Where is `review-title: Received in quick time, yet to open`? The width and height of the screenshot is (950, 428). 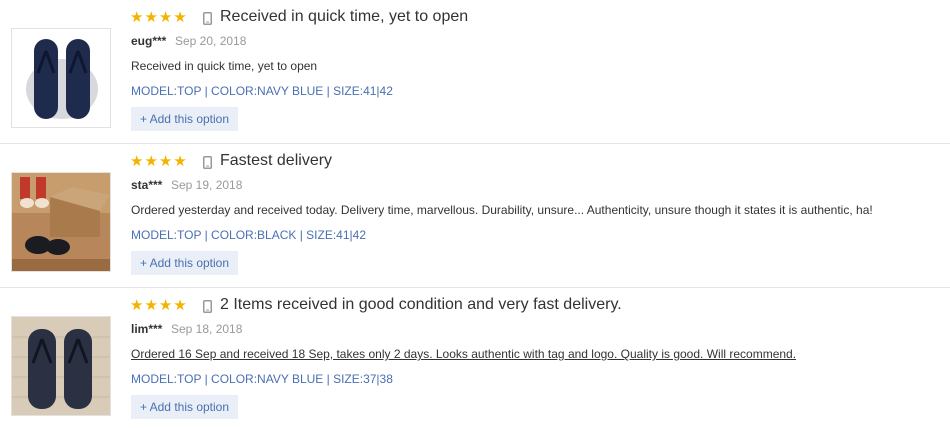
review-title: Received in quick time, yet to open is located at coordinates (344, 16).